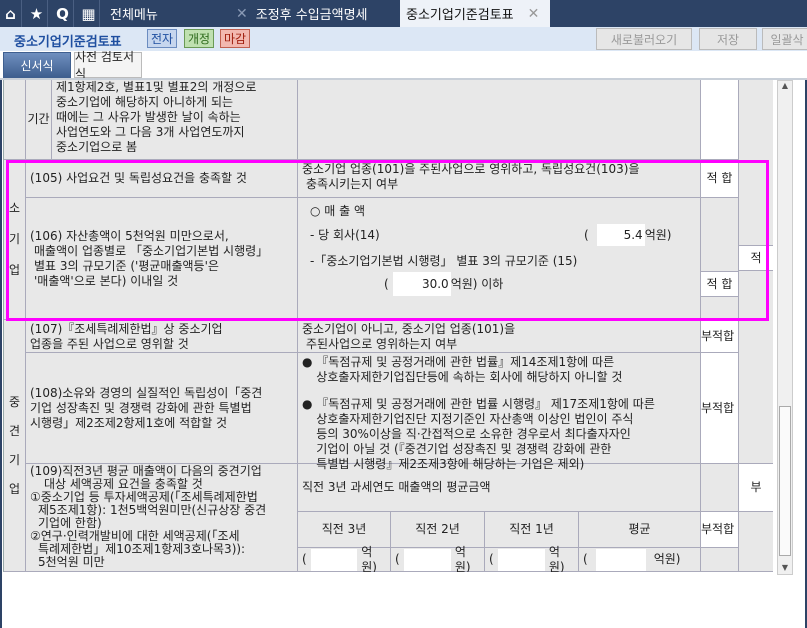 The image size is (807, 628). Describe the element at coordinates (532, 530) in the screenshot. I see `header-1y: 직전 1년` at that location.